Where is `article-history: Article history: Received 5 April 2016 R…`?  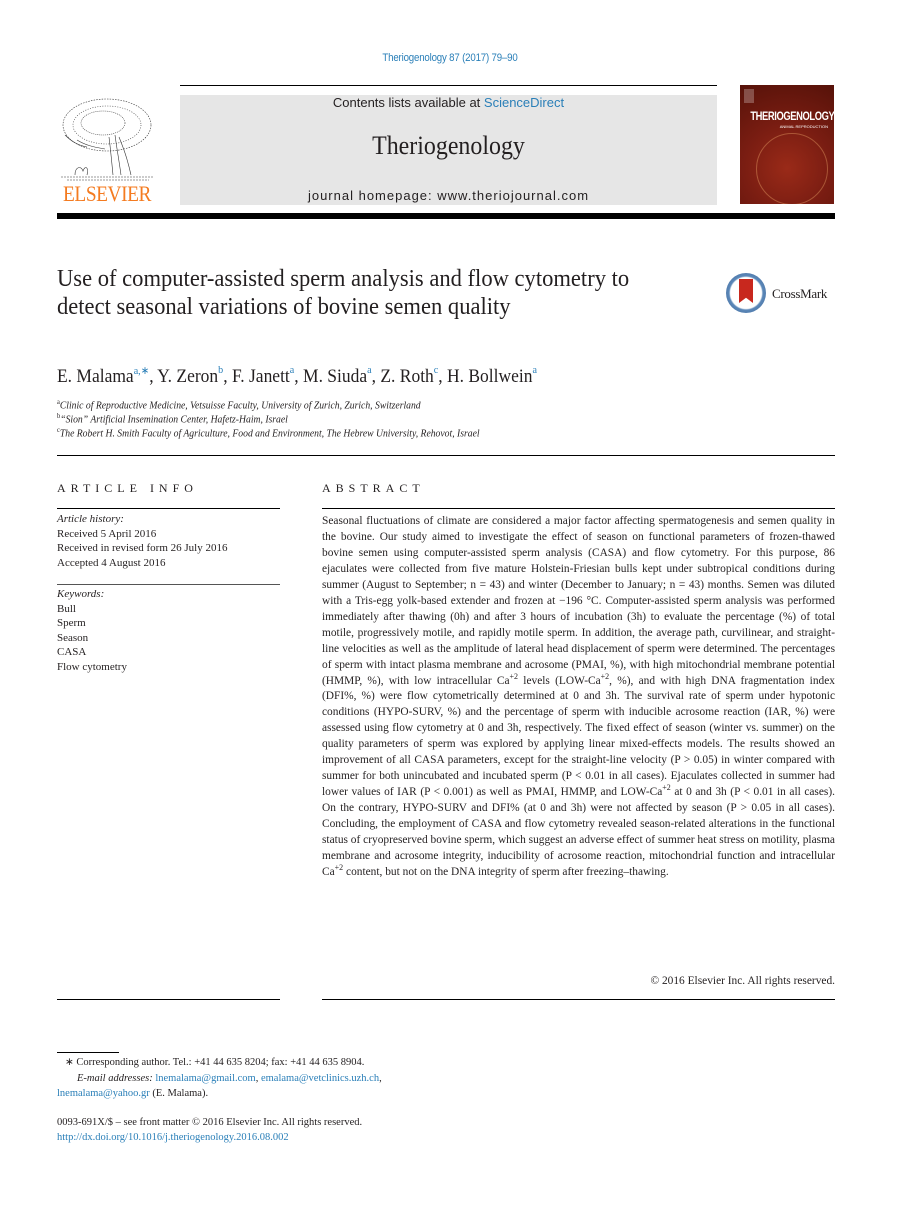 article-history: Article history: Received 5 April 2016 R… is located at coordinates (168, 541).